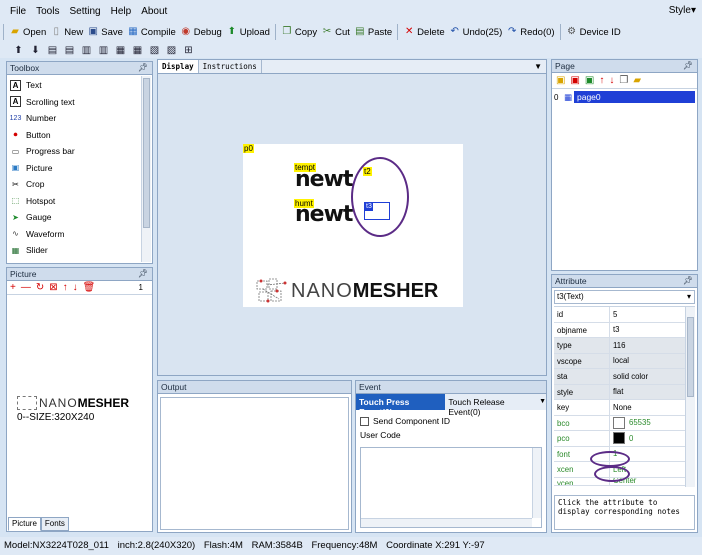 The height and width of the screenshot is (555, 702). Describe the element at coordinates (624, 315) in the screenshot. I see `attr-row-id: id 5` at that location.